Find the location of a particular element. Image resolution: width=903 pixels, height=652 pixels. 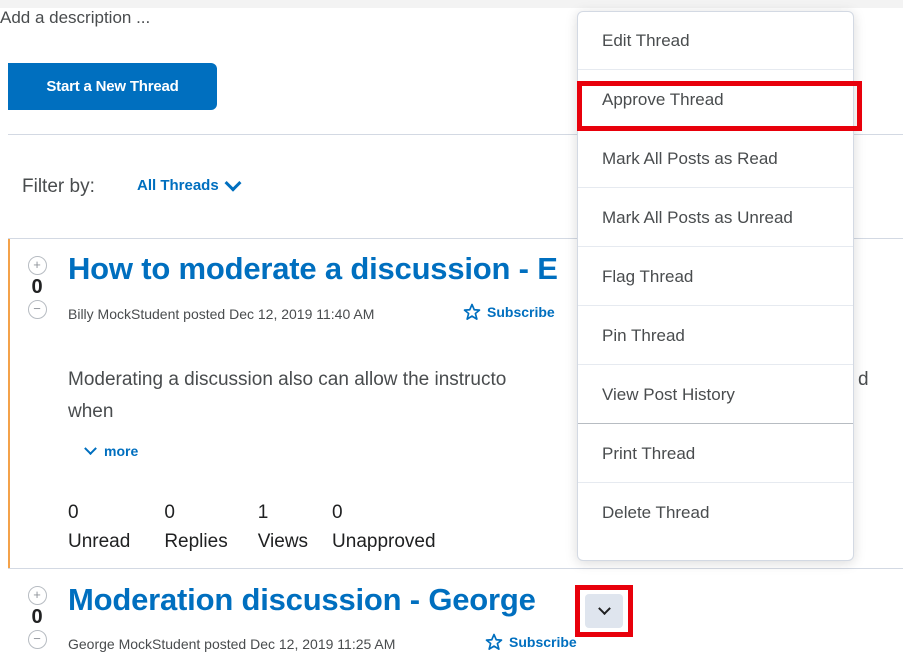

stat-unread: 0 Unread is located at coordinates (99, 527).